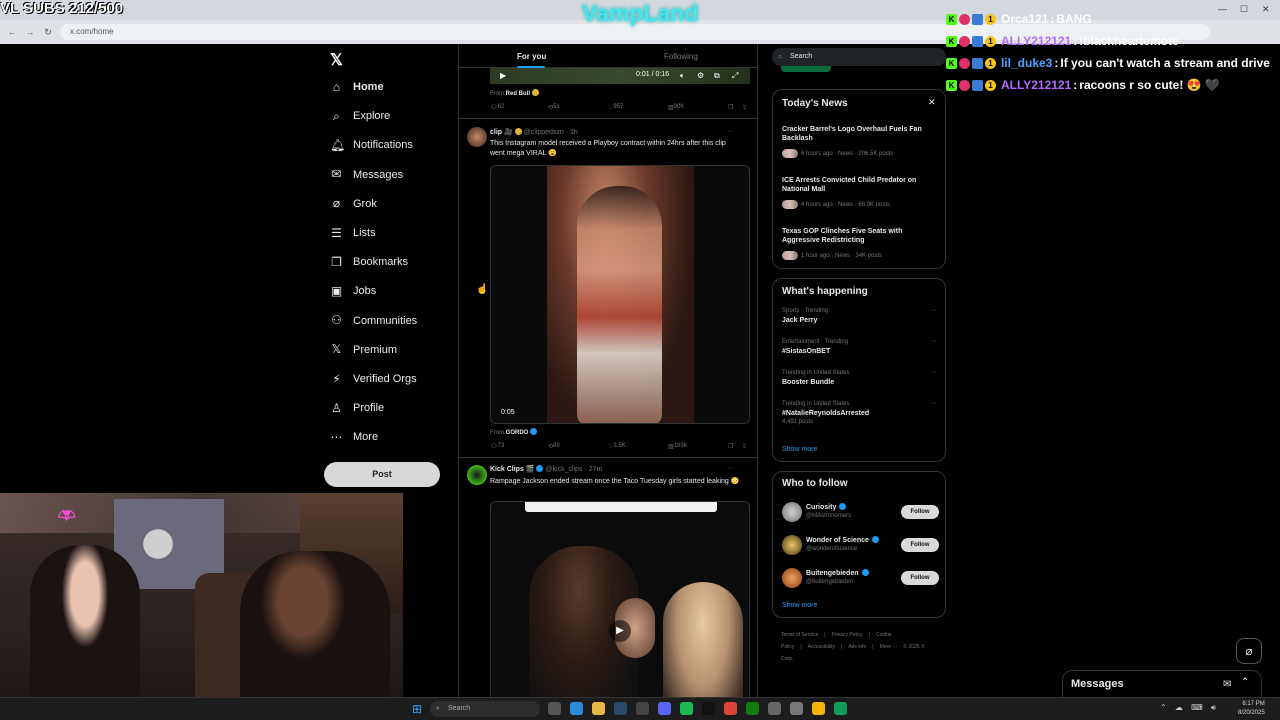 Image resolution: width=1280 pixels, height=720 pixels. Describe the element at coordinates (620, 294) in the screenshot. I see `tweet-video: 0:05` at that location.